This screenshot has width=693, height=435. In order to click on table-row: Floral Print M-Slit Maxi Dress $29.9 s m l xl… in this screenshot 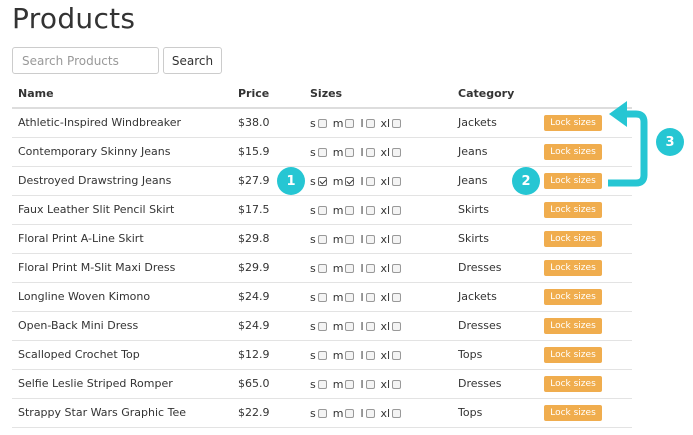, I will do `click(322, 267)`.